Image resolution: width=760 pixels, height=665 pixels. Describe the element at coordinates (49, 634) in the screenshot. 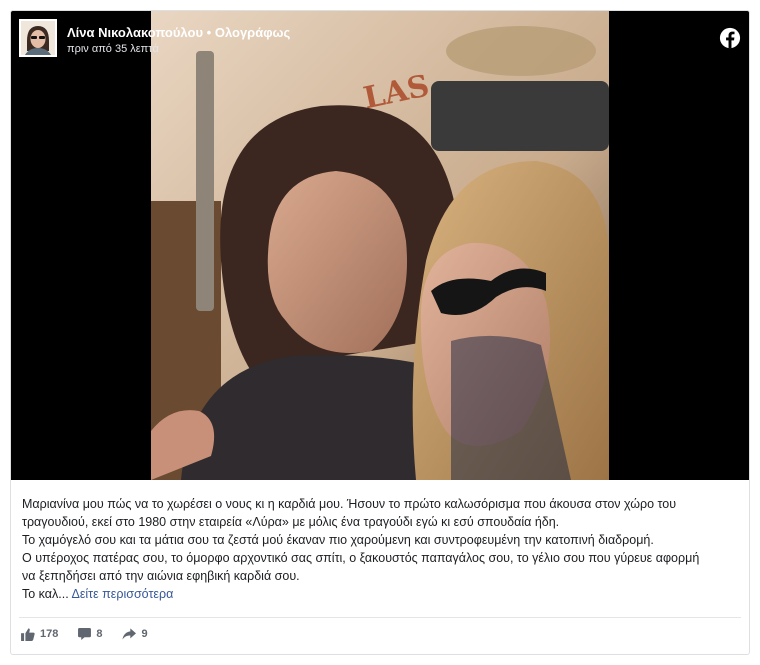

I see `likes-count: 178` at that location.